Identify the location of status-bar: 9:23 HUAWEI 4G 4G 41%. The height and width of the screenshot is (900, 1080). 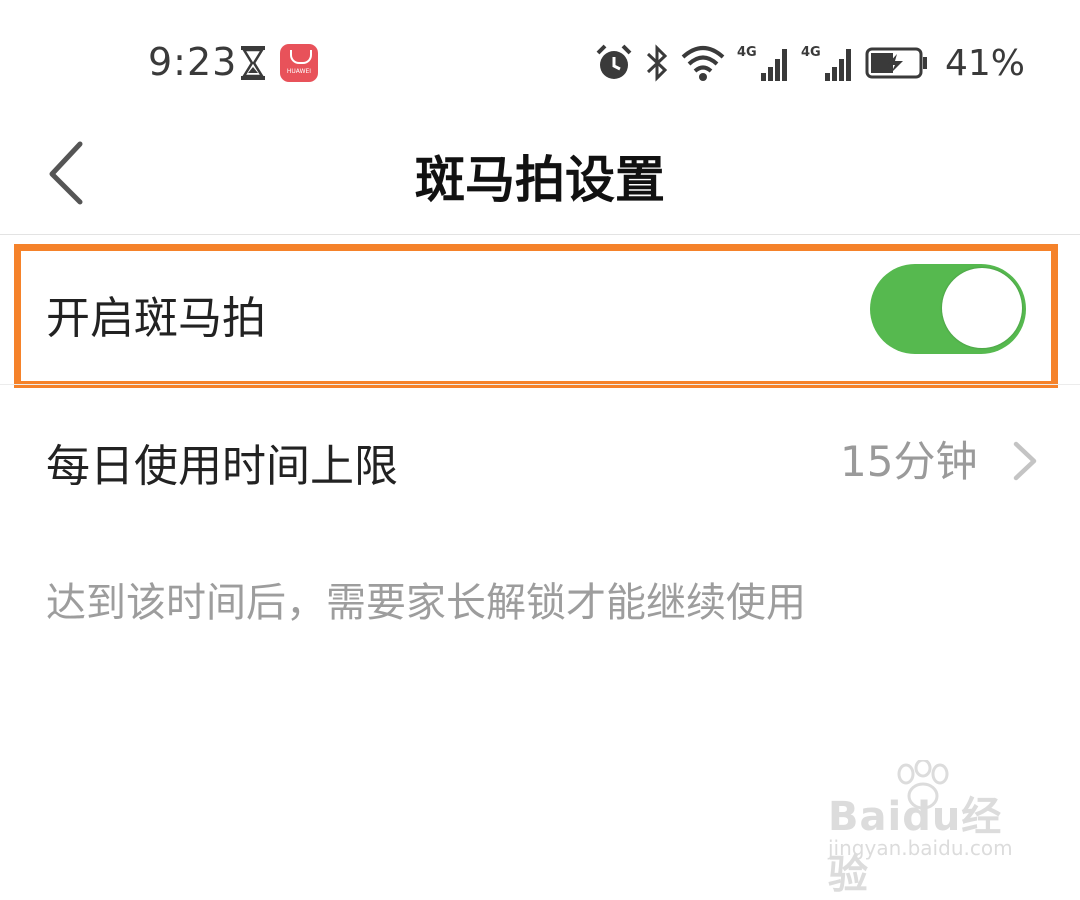
(540, 65).